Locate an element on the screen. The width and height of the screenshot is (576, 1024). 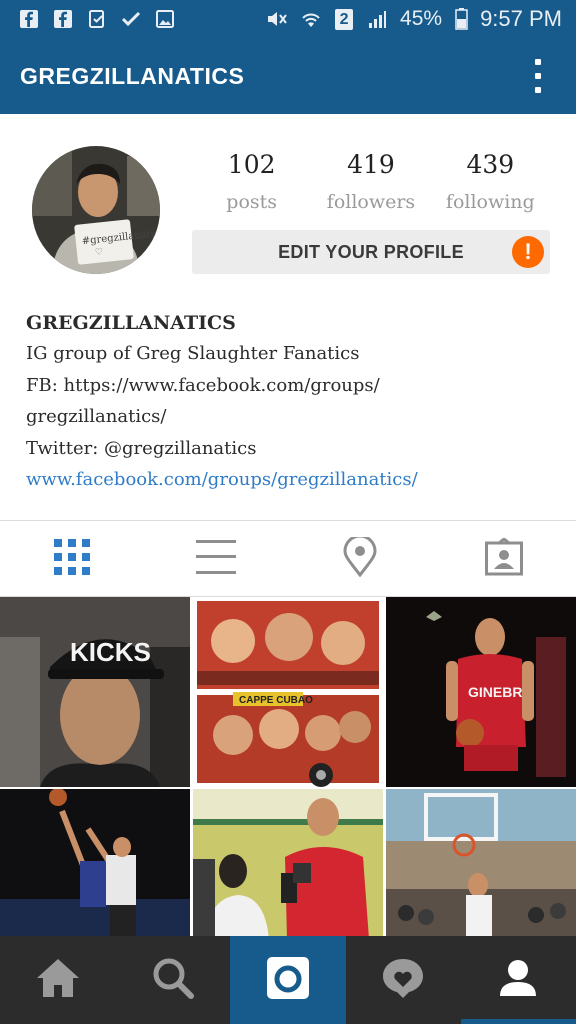
stat-count: 419 is located at coordinates (371, 164).